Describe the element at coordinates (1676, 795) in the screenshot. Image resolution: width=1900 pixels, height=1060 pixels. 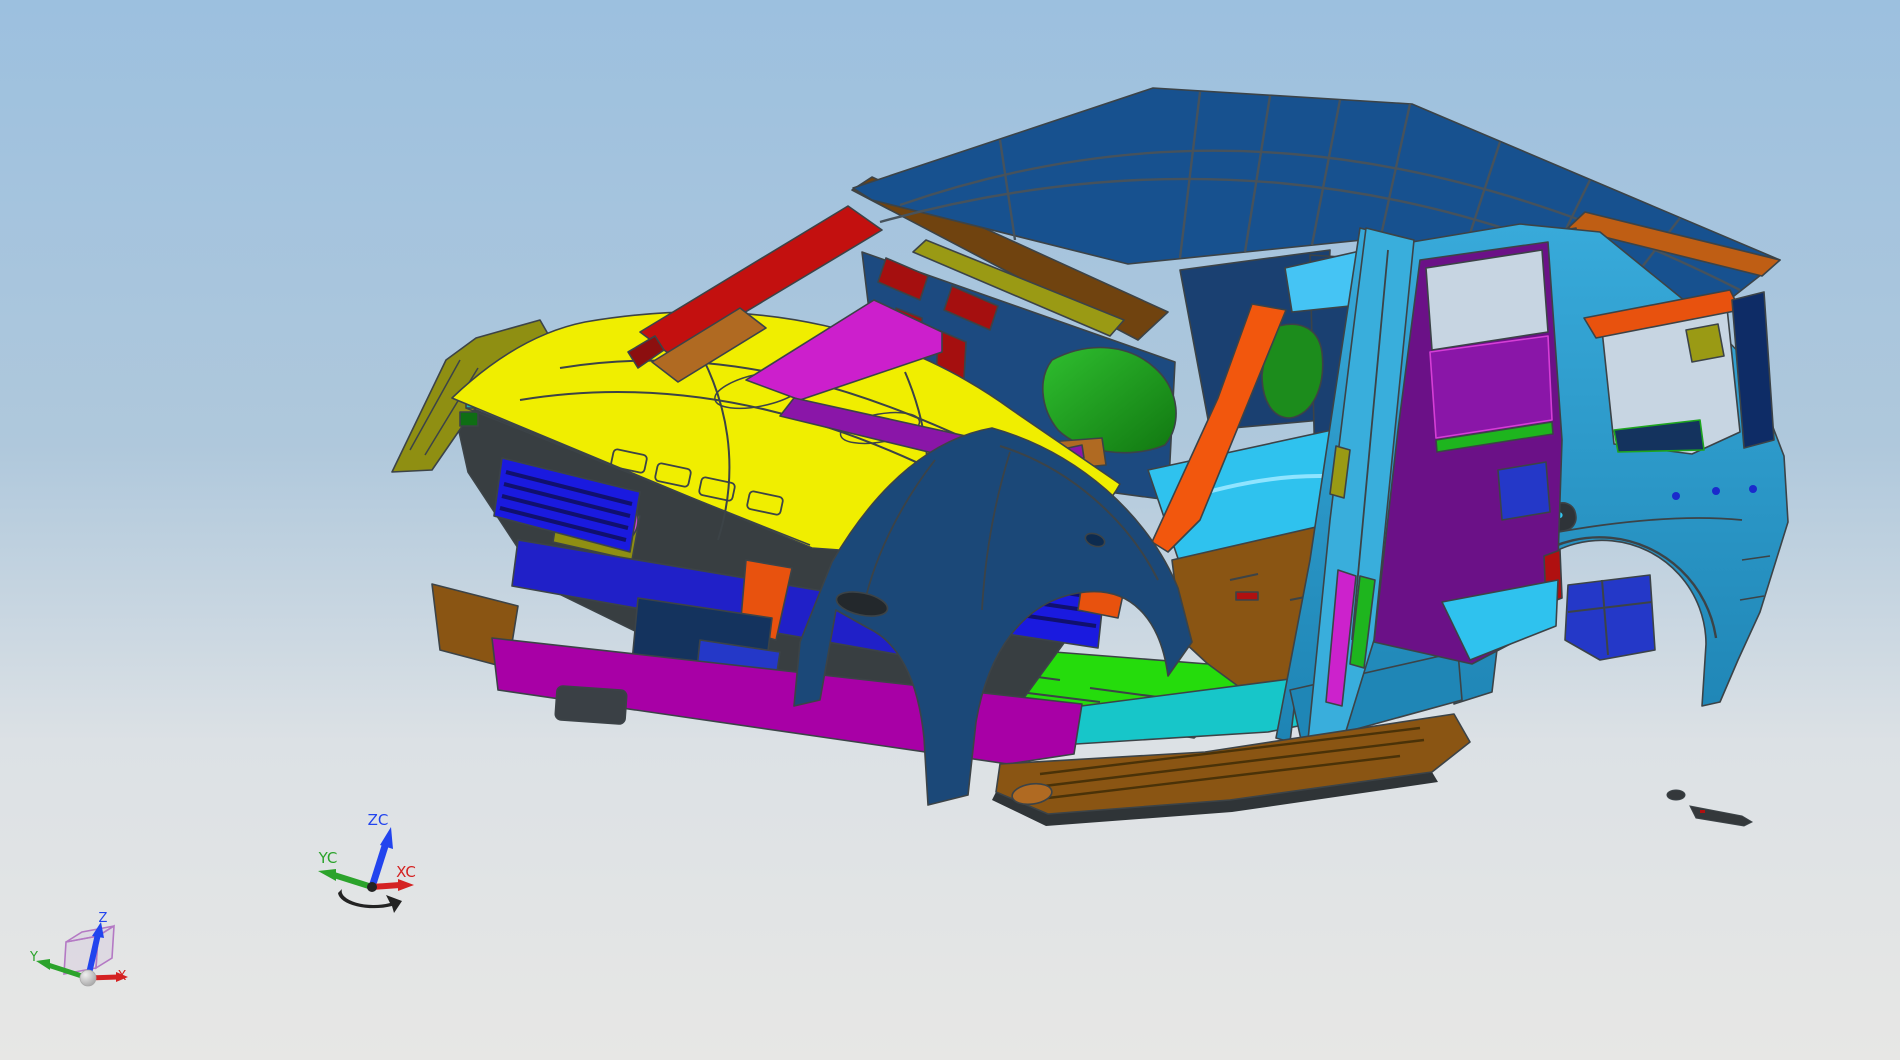
I see `loose-part-small` at that location.